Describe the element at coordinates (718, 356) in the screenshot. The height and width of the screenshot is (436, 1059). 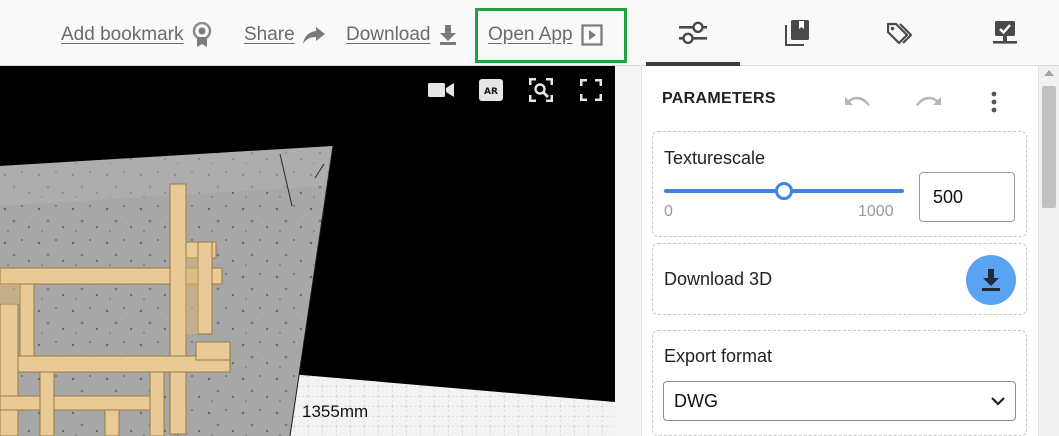
I see `export-format-label: Export format` at that location.